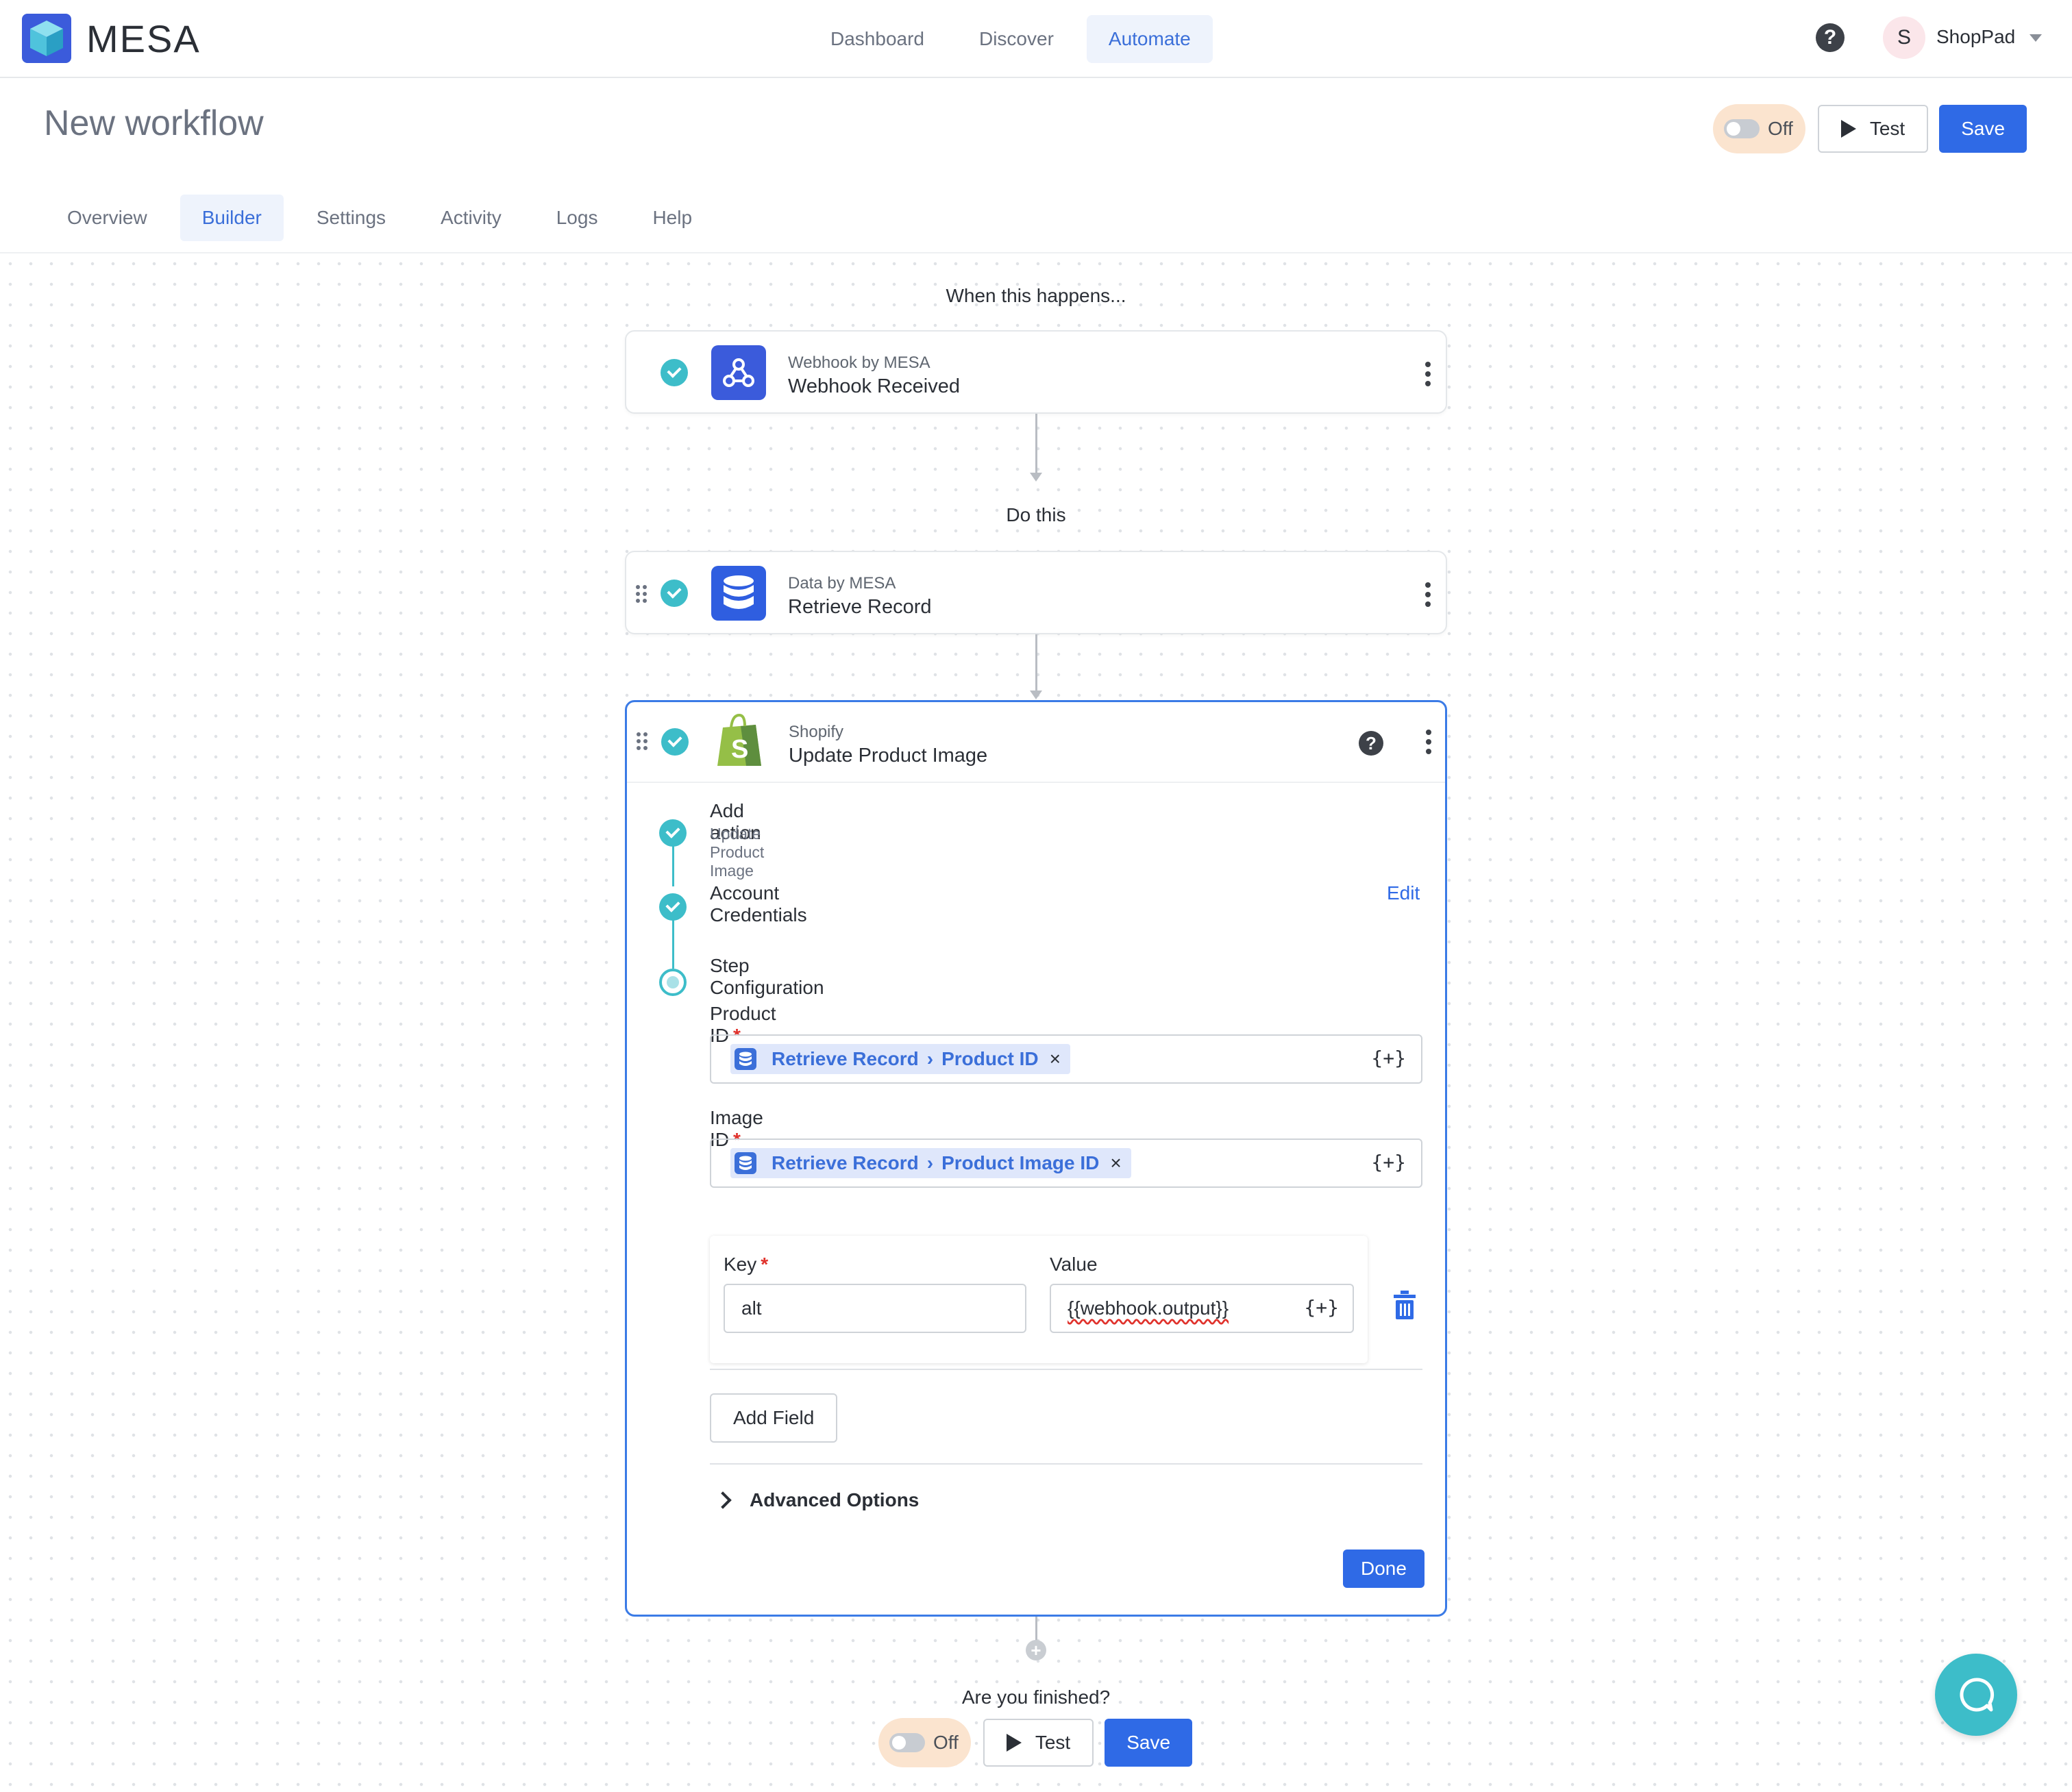 This screenshot has width=2072, height=1792. What do you see at coordinates (1904, 37) in the screenshot?
I see `avatar: S` at bounding box center [1904, 37].